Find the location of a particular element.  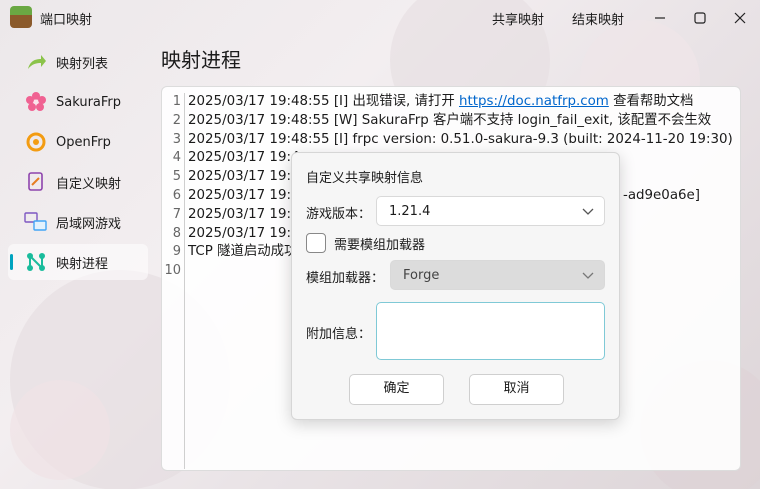

sidebar-item-label: 局域网游戏 is located at coordinates (89, 224).